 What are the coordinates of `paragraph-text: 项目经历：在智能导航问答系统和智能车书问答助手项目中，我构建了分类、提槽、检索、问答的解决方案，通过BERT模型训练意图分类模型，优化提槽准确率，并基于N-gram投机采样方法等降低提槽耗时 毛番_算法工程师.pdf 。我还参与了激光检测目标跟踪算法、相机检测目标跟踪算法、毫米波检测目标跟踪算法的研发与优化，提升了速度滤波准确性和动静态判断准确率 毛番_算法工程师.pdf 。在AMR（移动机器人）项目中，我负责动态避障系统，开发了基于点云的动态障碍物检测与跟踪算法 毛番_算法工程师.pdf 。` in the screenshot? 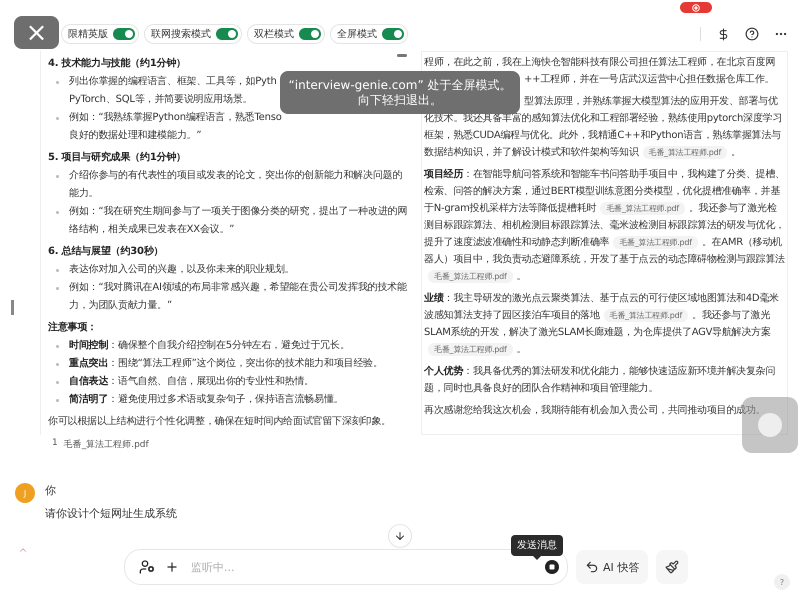 It's located at (605, 226).